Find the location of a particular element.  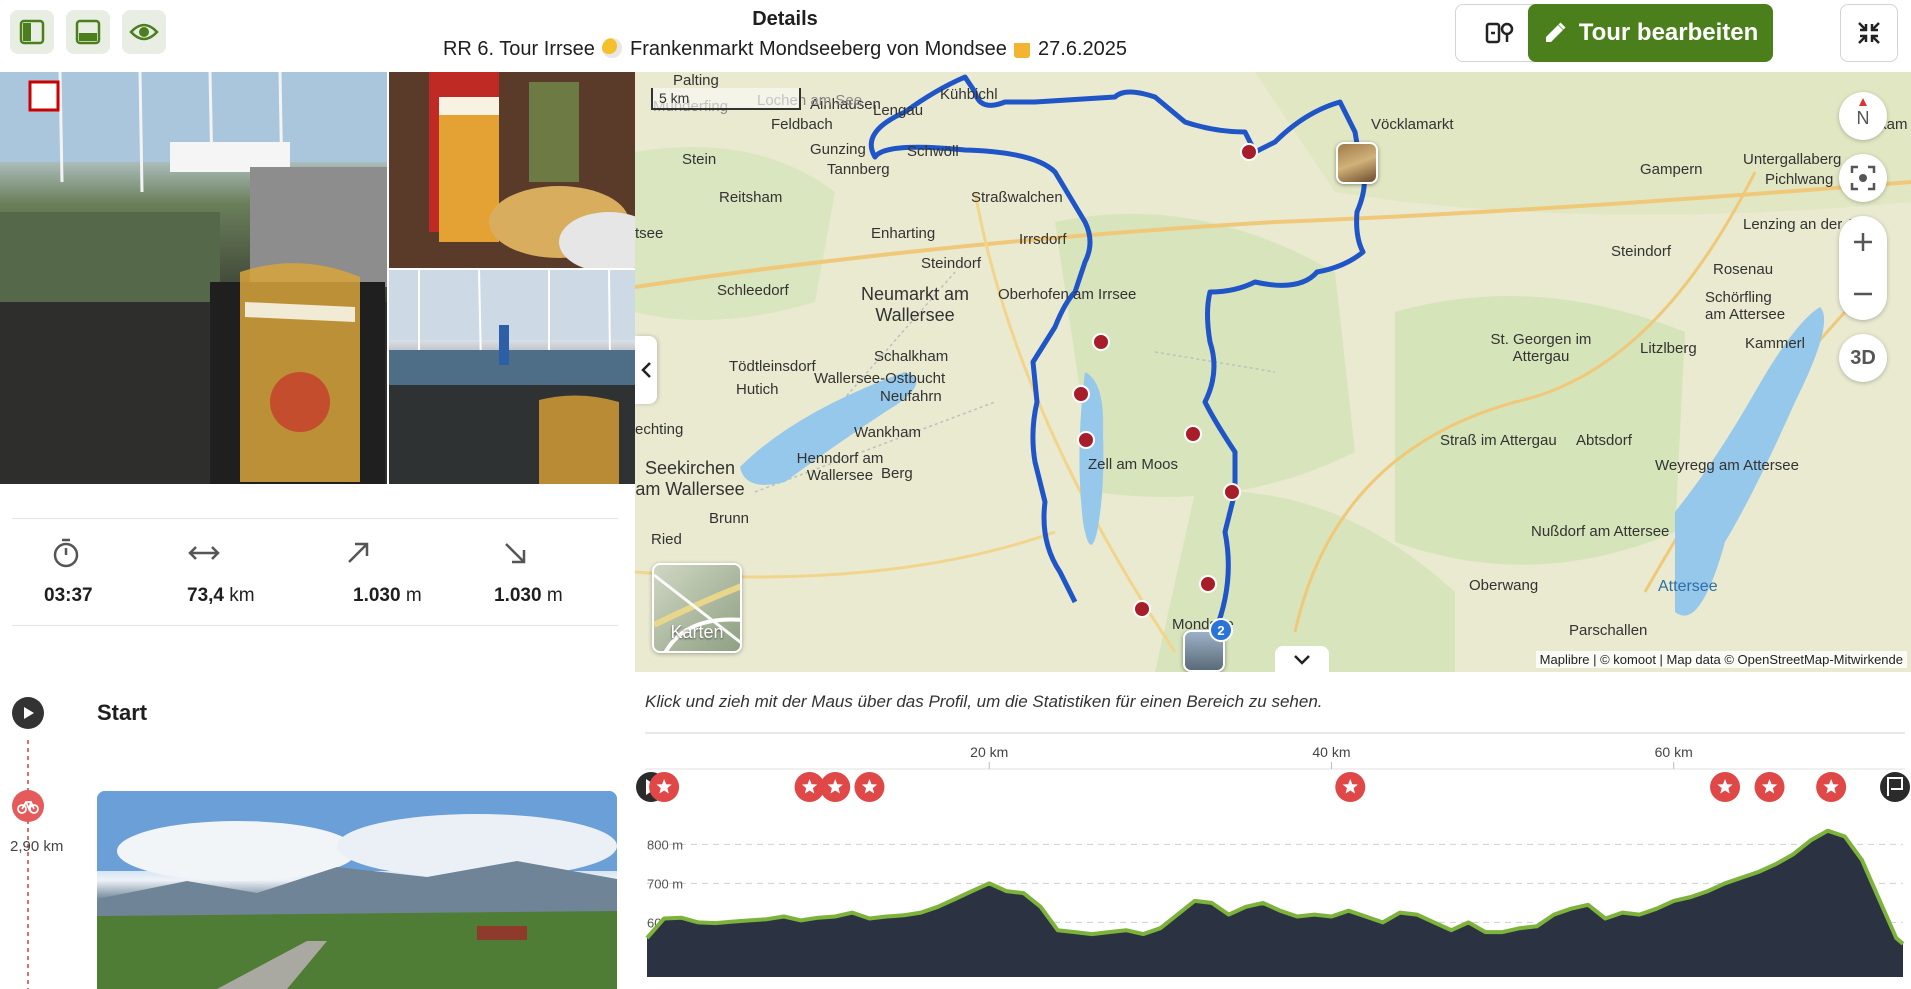

place-label: Straßwalchen is located at coordinates (1017, 197).